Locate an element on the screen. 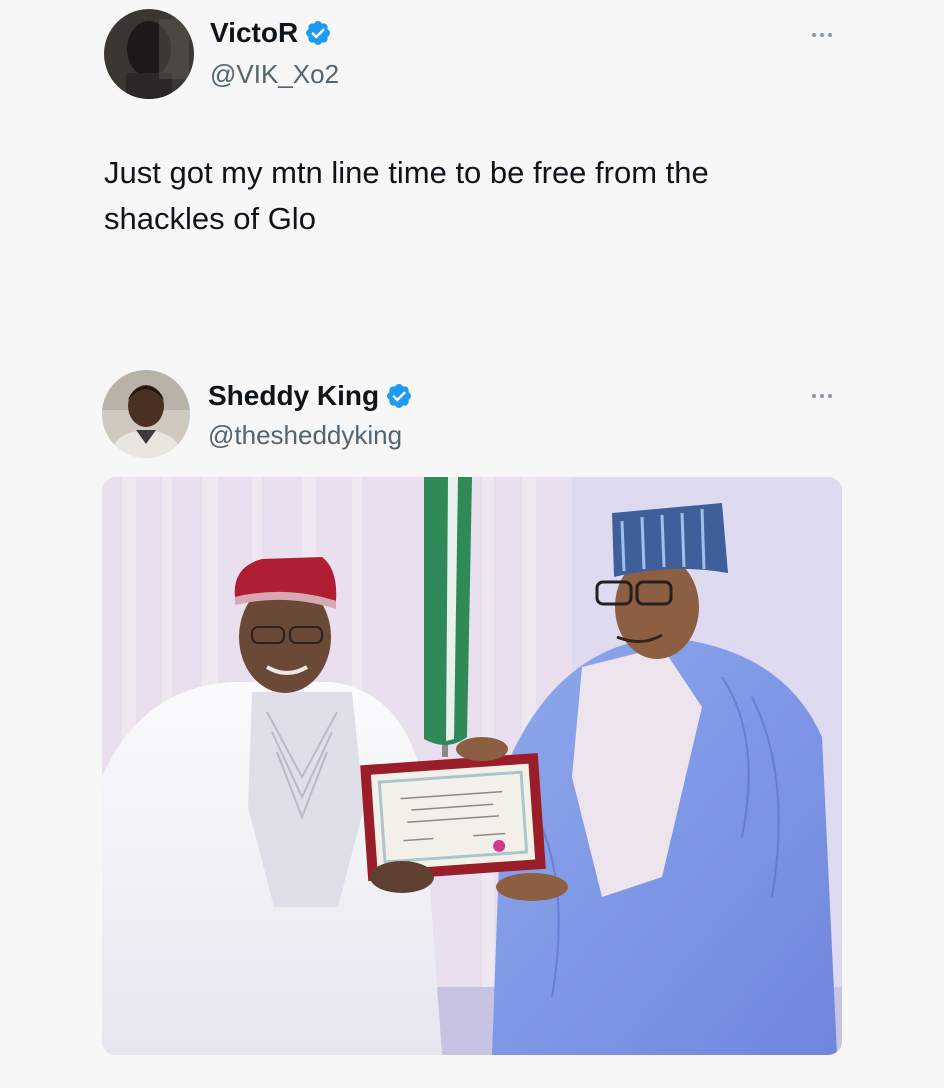  author-name-row: VictoR is located at coordinates (271, 33).